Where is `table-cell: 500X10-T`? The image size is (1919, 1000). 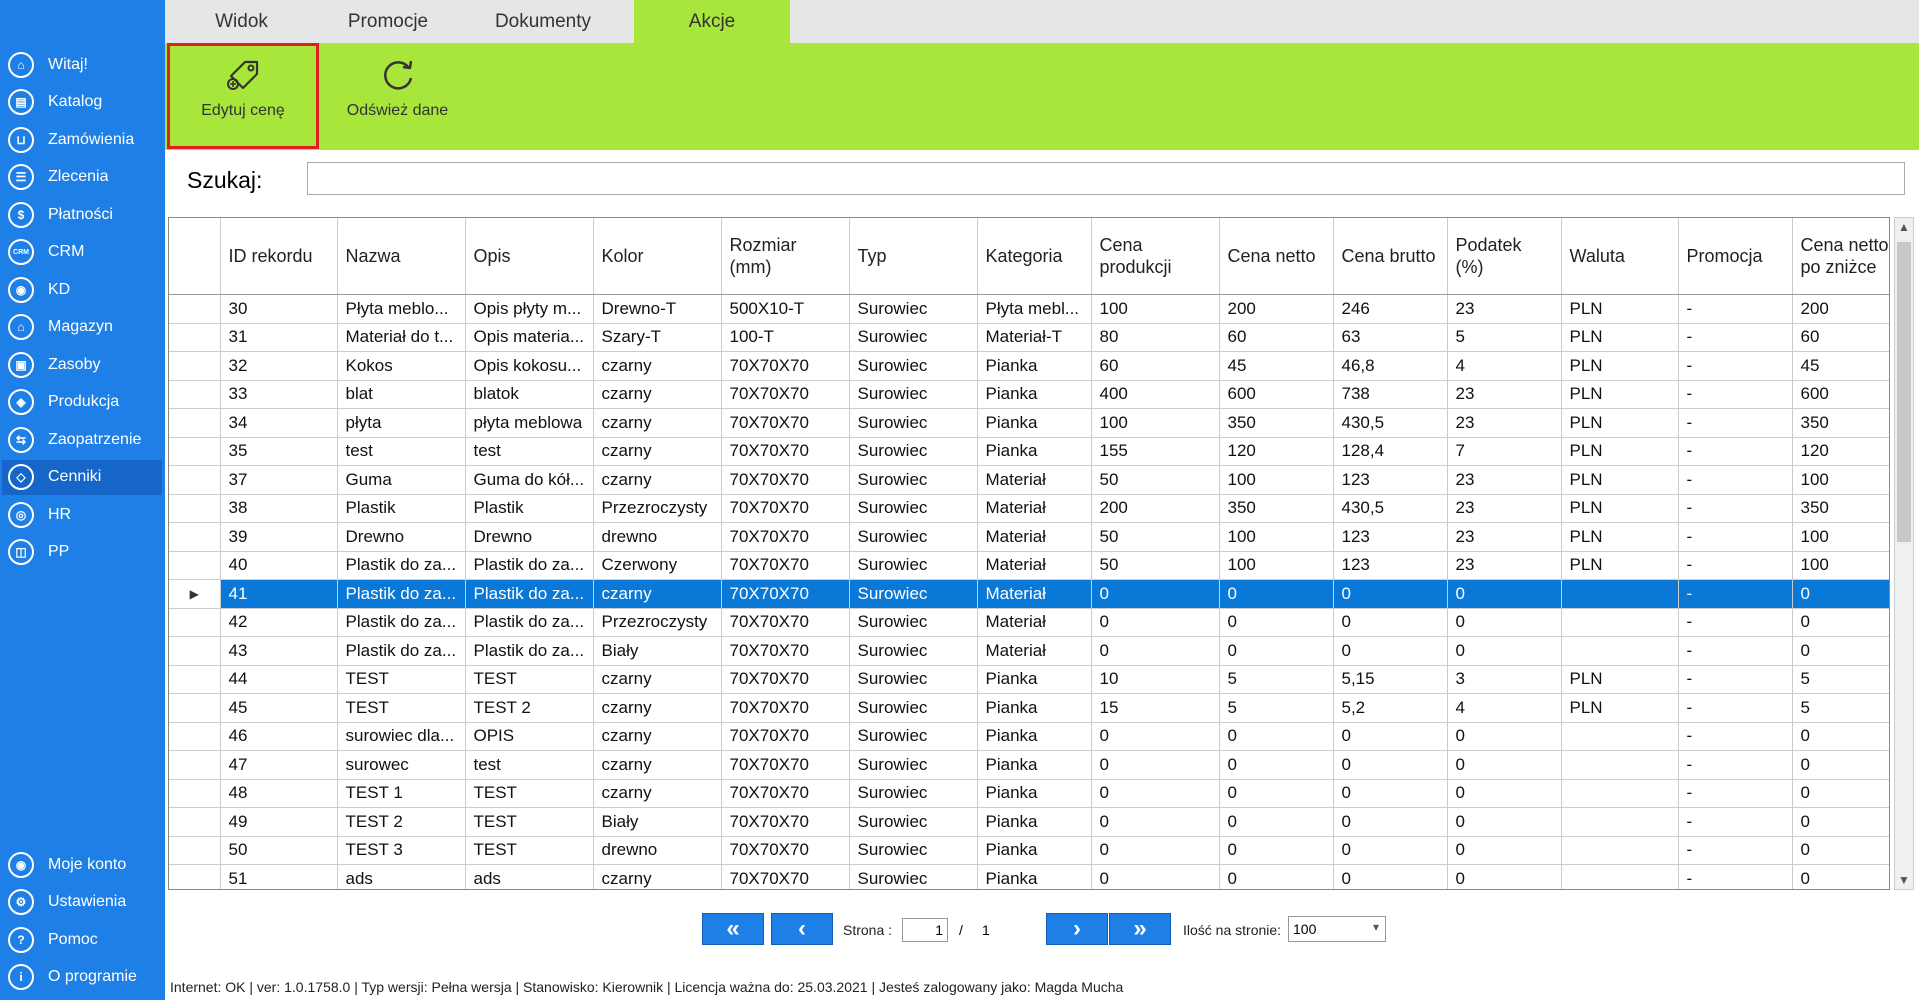
table-cell: 500X10-T is located at coordinates (785, 309).